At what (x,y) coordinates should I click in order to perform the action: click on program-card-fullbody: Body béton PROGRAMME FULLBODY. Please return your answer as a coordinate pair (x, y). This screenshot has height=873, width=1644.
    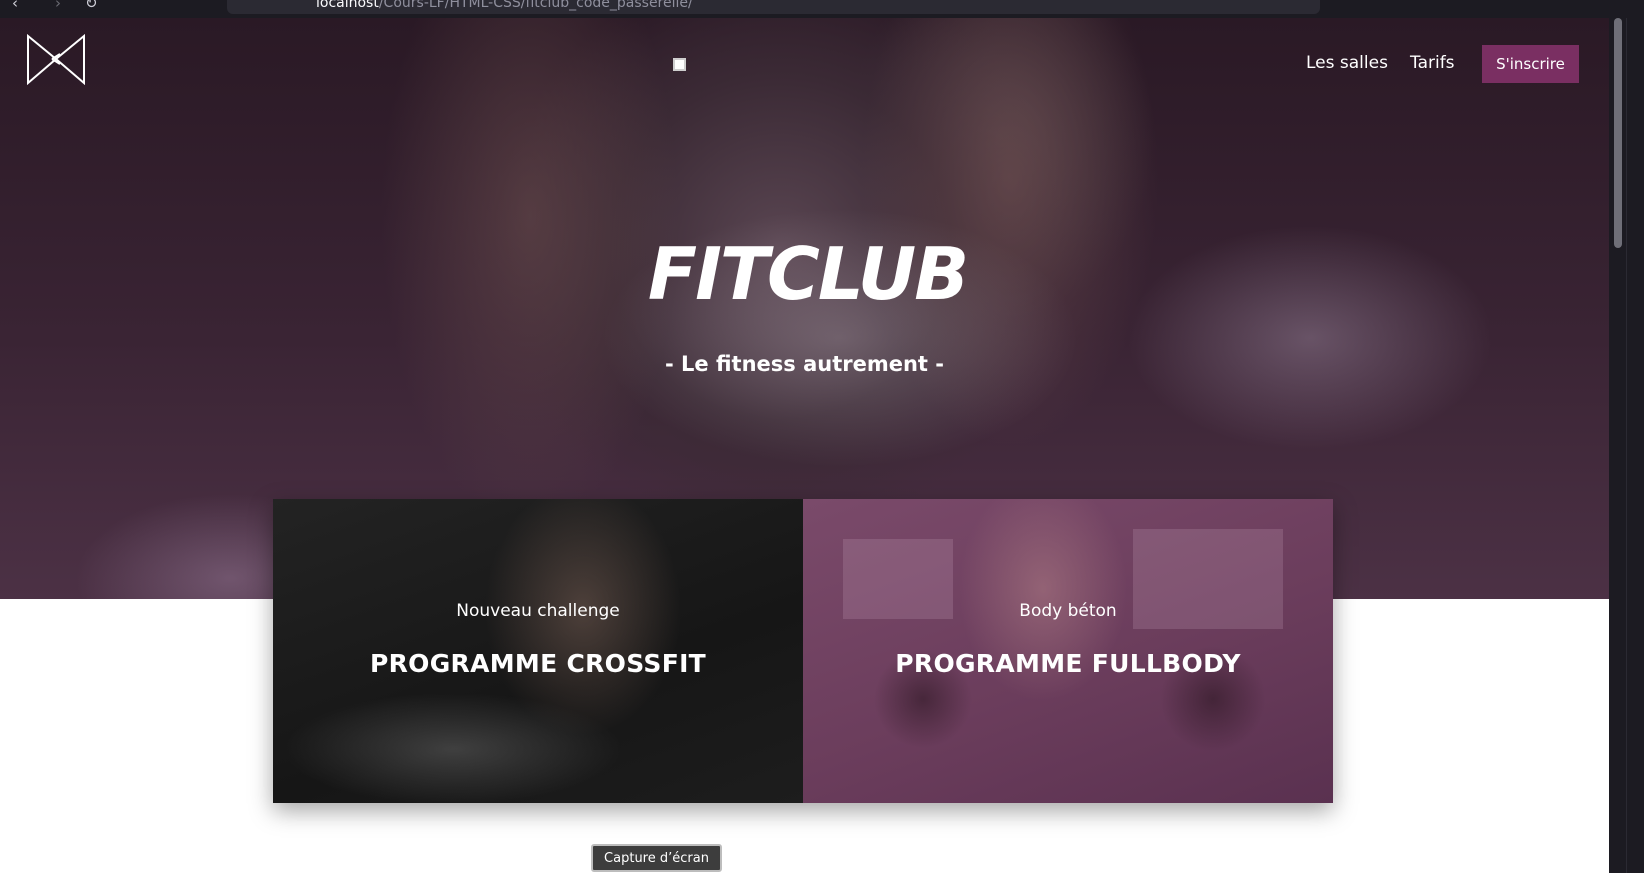
    Looking at the image, I should click on (1068, 651).